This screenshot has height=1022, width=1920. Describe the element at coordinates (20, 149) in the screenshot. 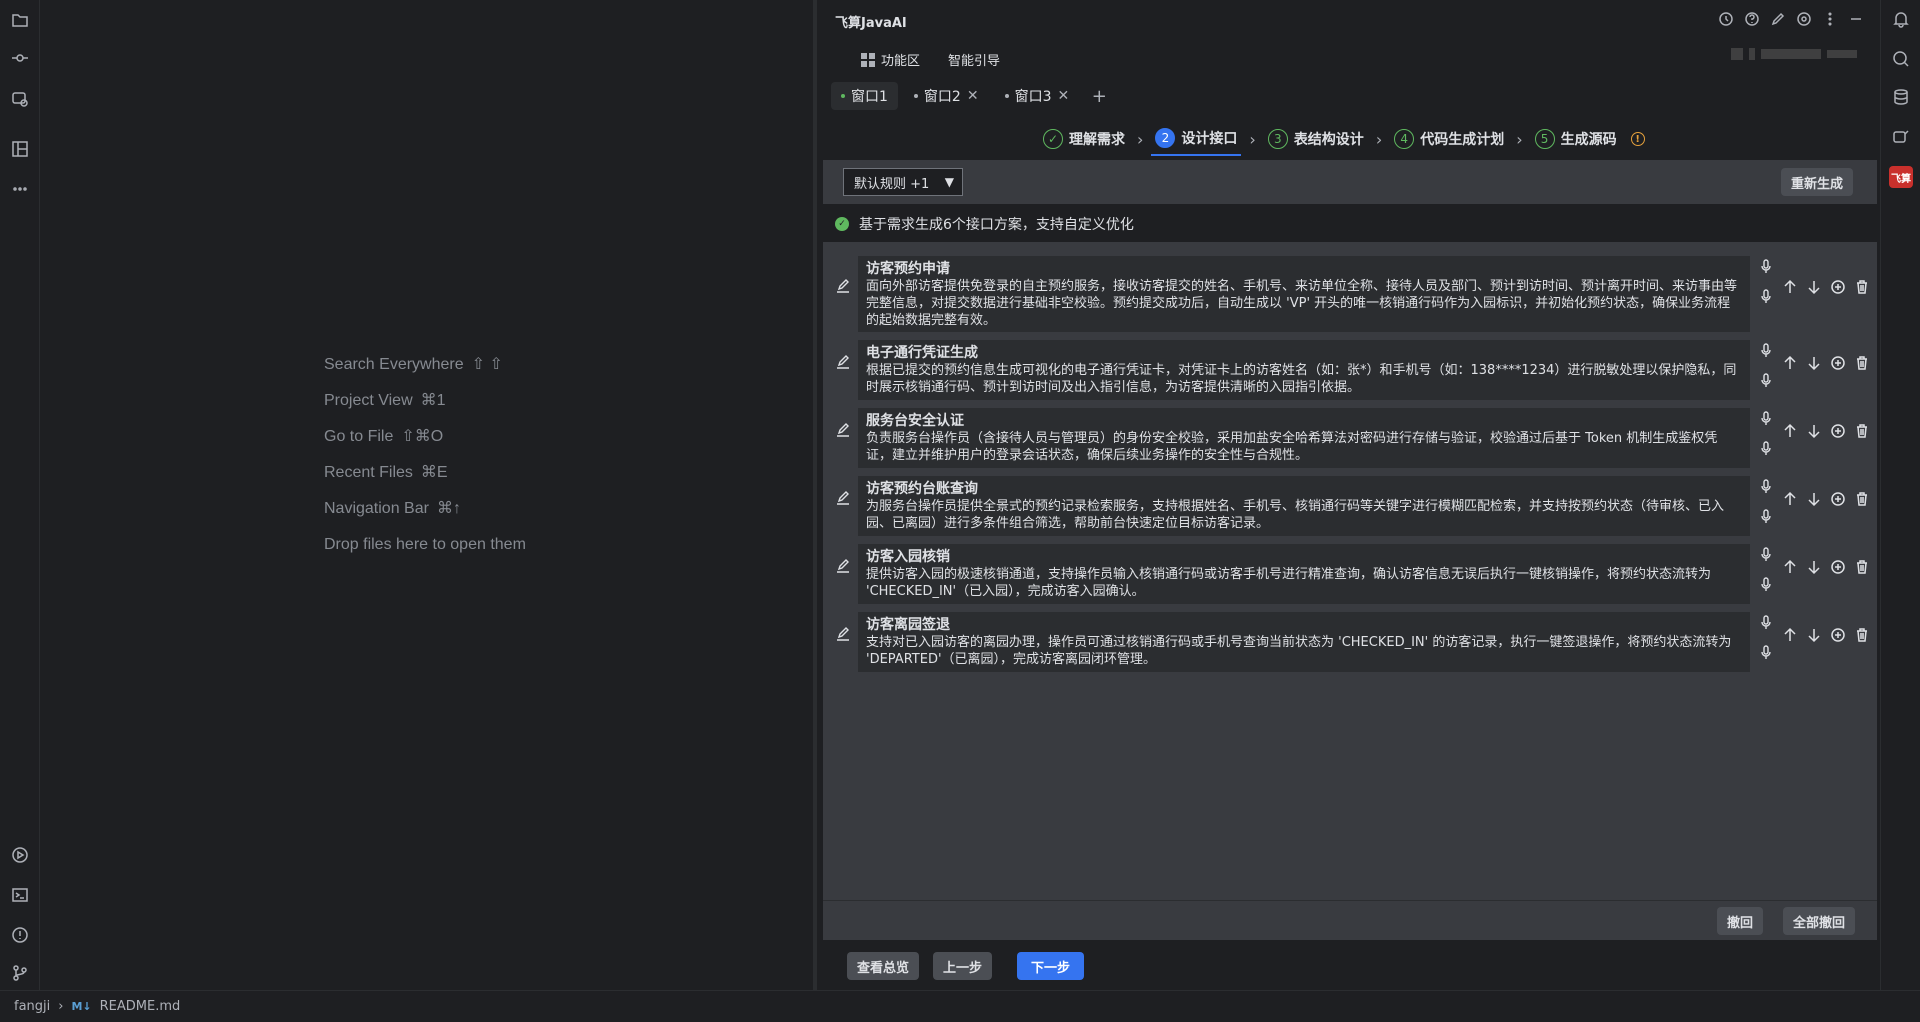

I see `structure-icon` at that location.